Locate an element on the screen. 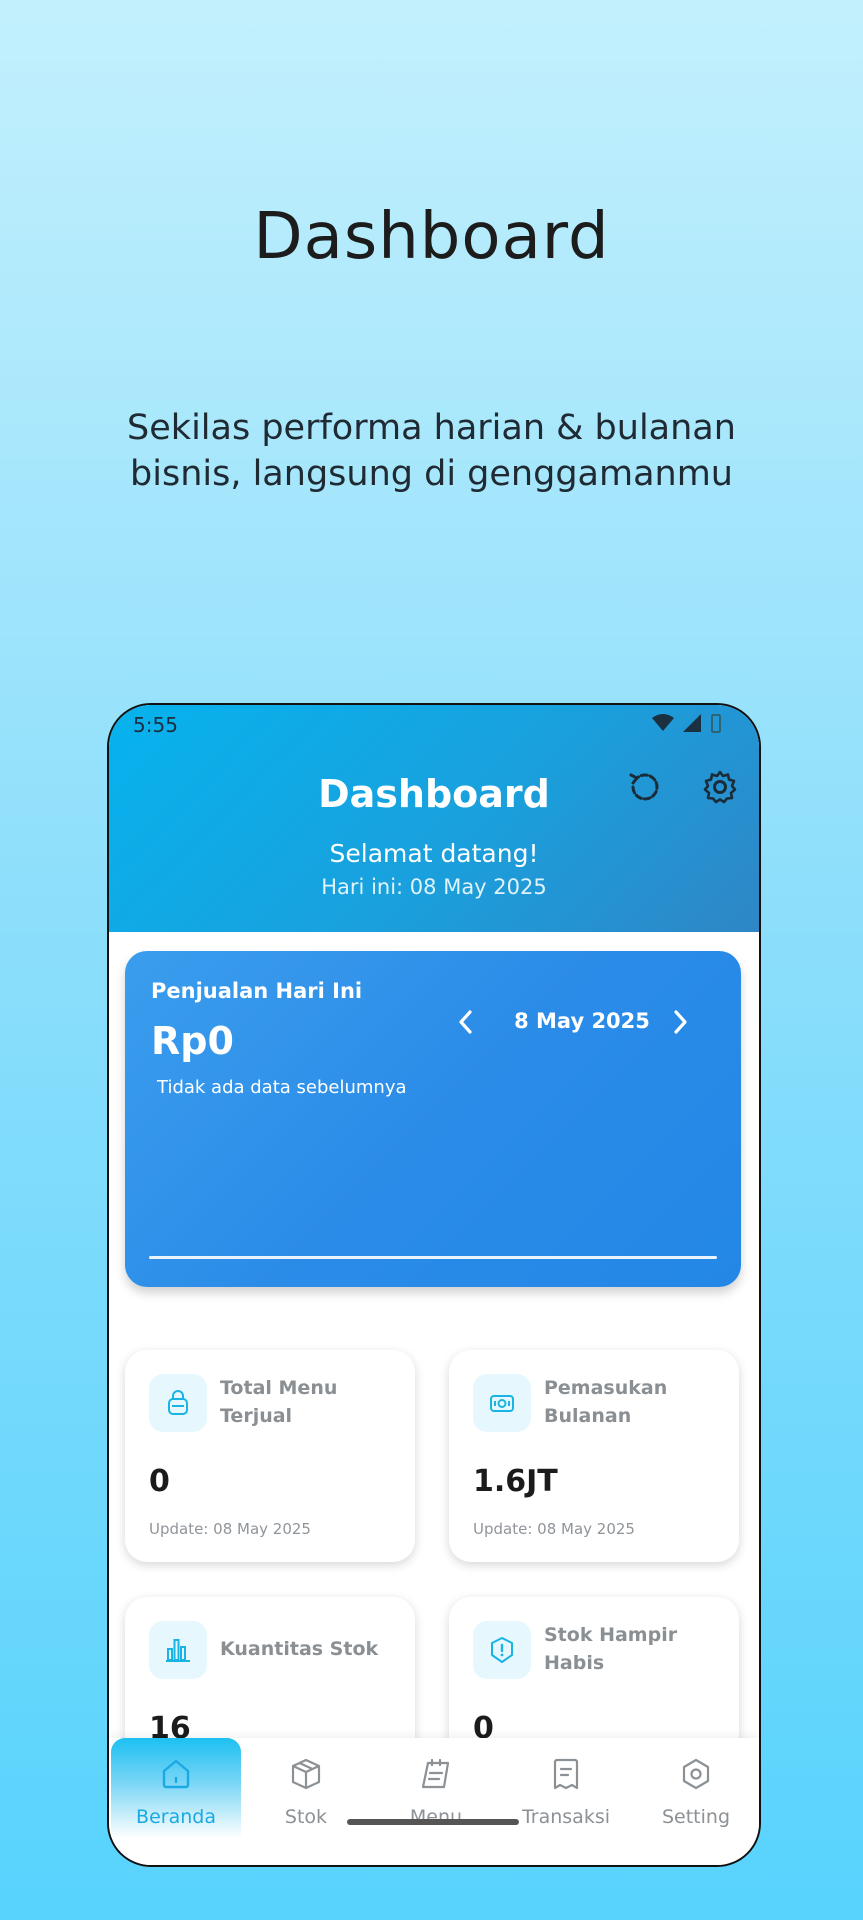 This screenshot has width=863, height=1920. welcome-text: Selamat datang! is located at coordinates (434, 853).